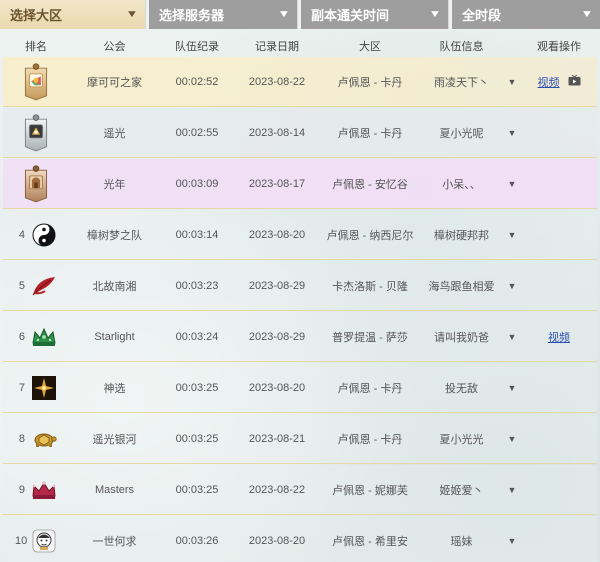  I want to click on rank-cell: 5, so click(36, 286).